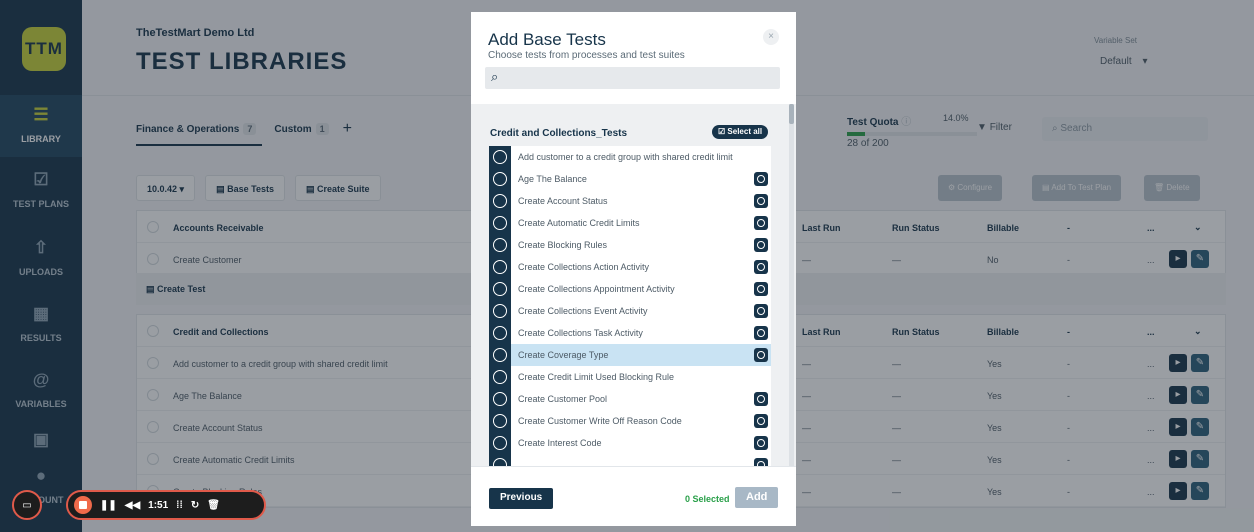 The image size is (1254, 532). I want to click on test-name: Create Collections Appointment Activity, so click(596, 289).